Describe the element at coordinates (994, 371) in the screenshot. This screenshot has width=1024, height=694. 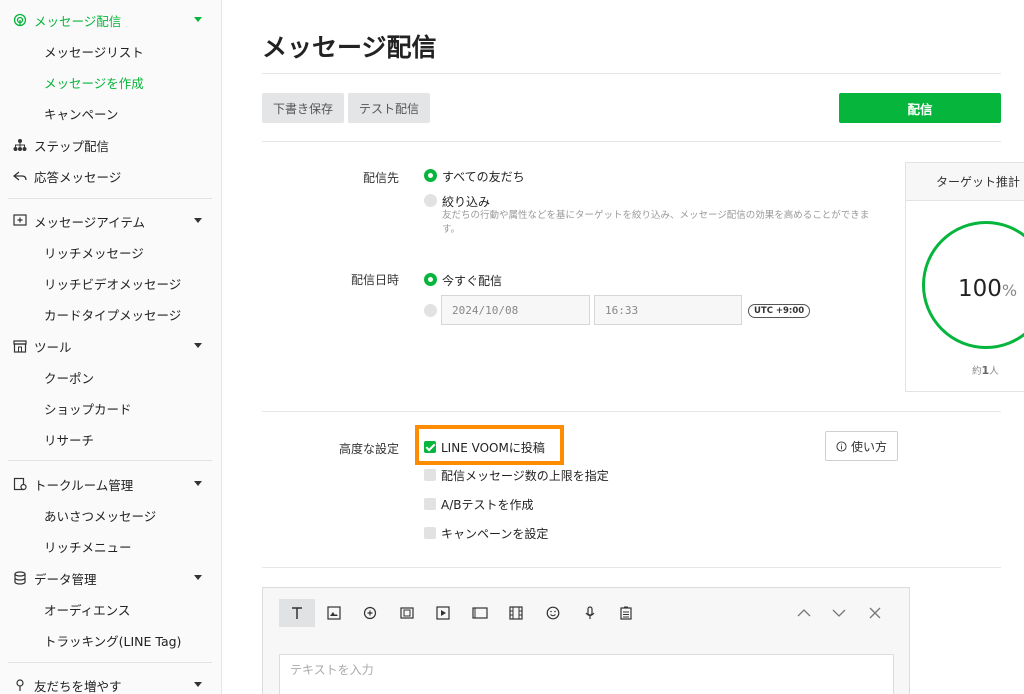
I see `target-count-suffix: 人` at that location.